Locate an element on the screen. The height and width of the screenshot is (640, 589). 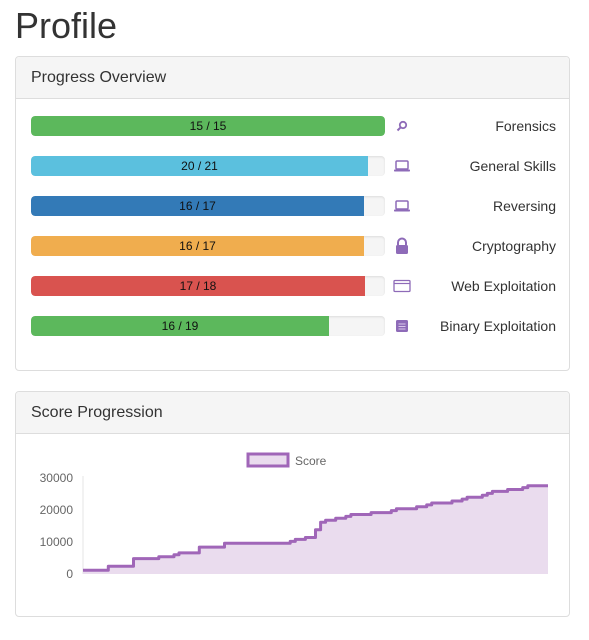
category-label: Reversing is located at coordinates (524, 206).